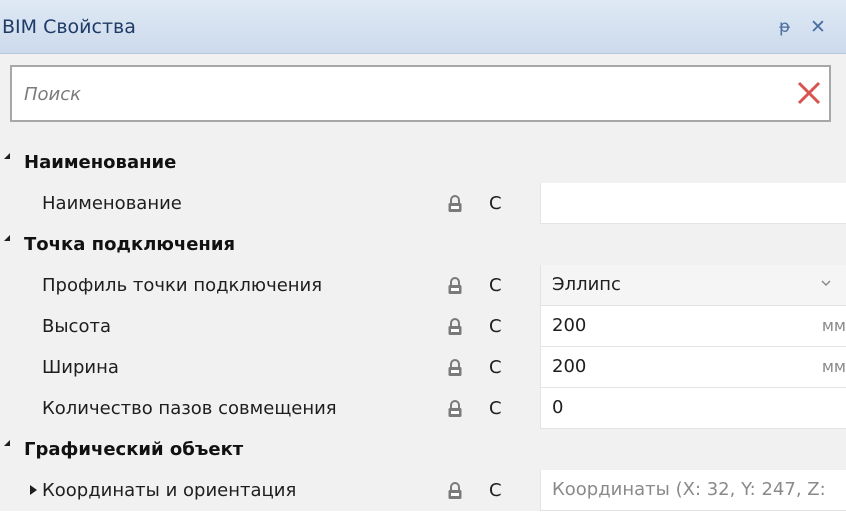  What do you see at coordinates (586, 284) in the screenshot?
I see `dropdown-selected-value: Эллипс` at bounding box center [586, 284].